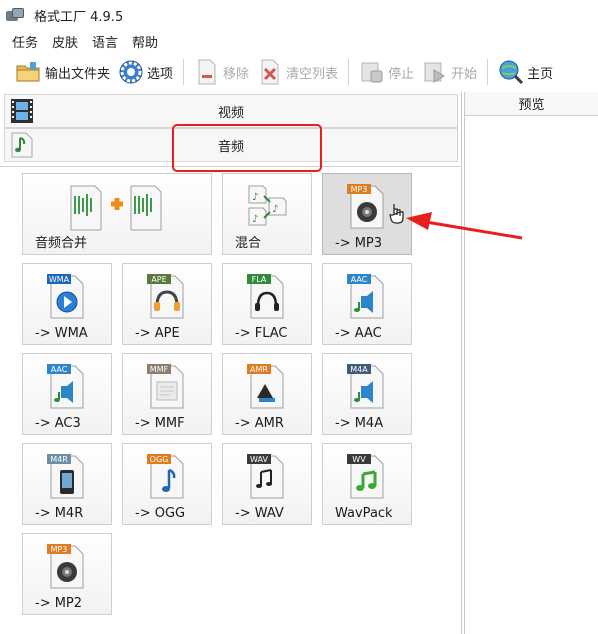 The height and width of the screenshot is (634, 598). Describe the element at coordinates (131, 72) in the screenshot. I see `gear-icon` at that location.